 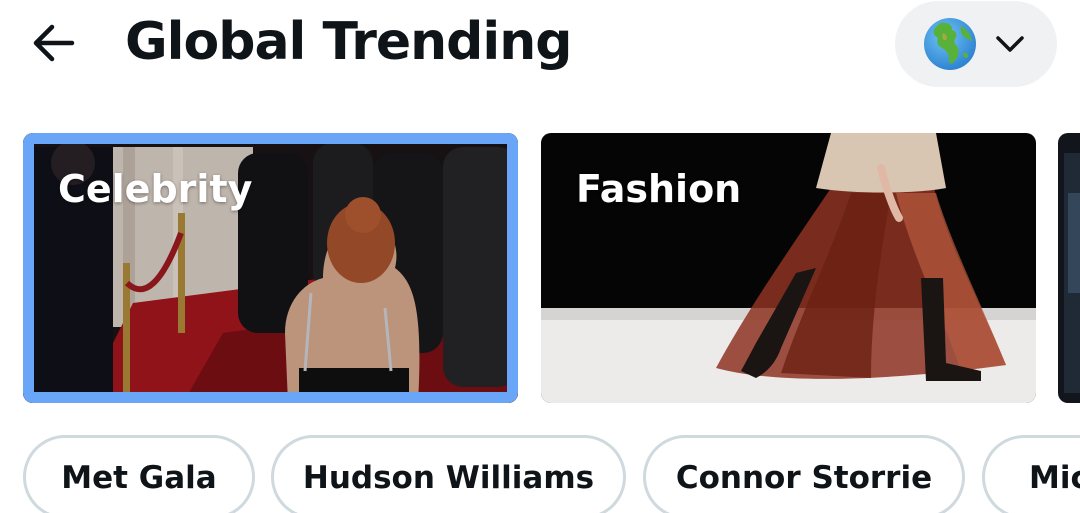 What do you see at coordinates (804, 474) in the screenshot?
I see `chip-connor-storrie: Connor Storrie` at bounding box center [804, 474].